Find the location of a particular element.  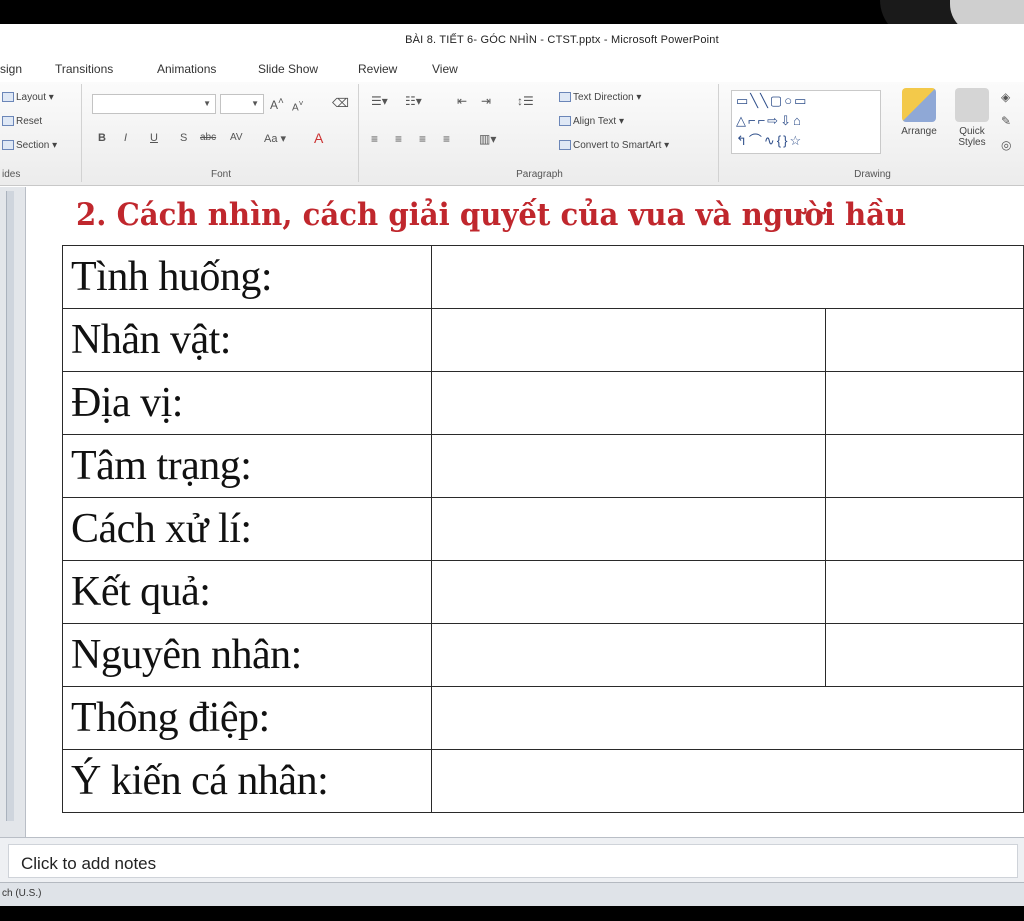

align-text-icon is located at coordinates (565, 121).